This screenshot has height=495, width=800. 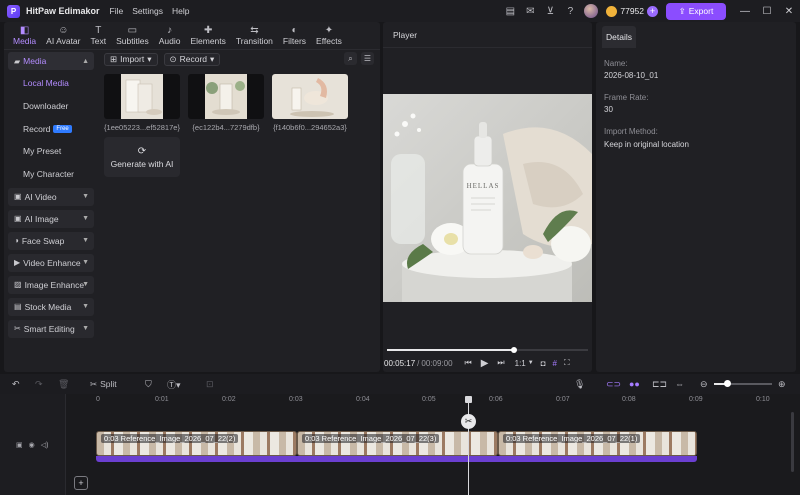 I want to click on tab-effects: ✦ Effects, so click(x=329, y=35).